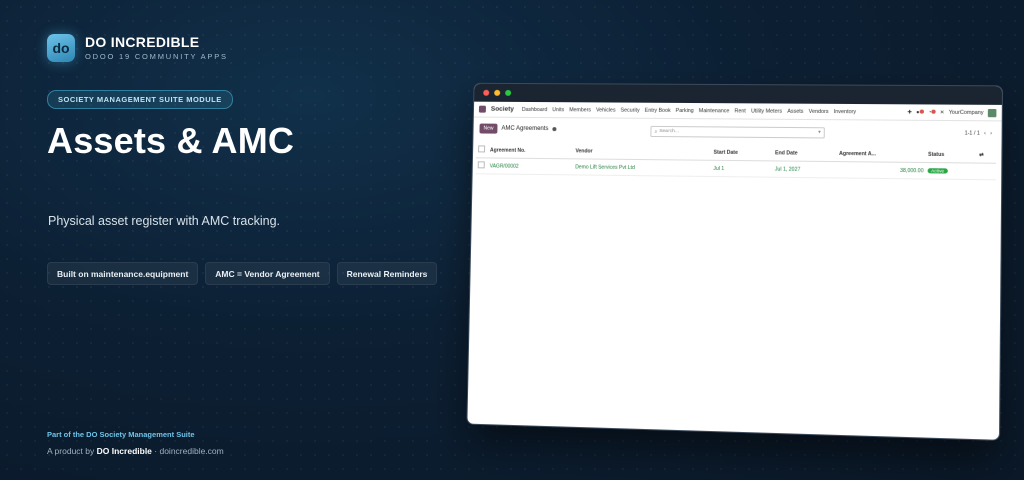  I want to click on minimize-dot-icon, so click(497, 92).